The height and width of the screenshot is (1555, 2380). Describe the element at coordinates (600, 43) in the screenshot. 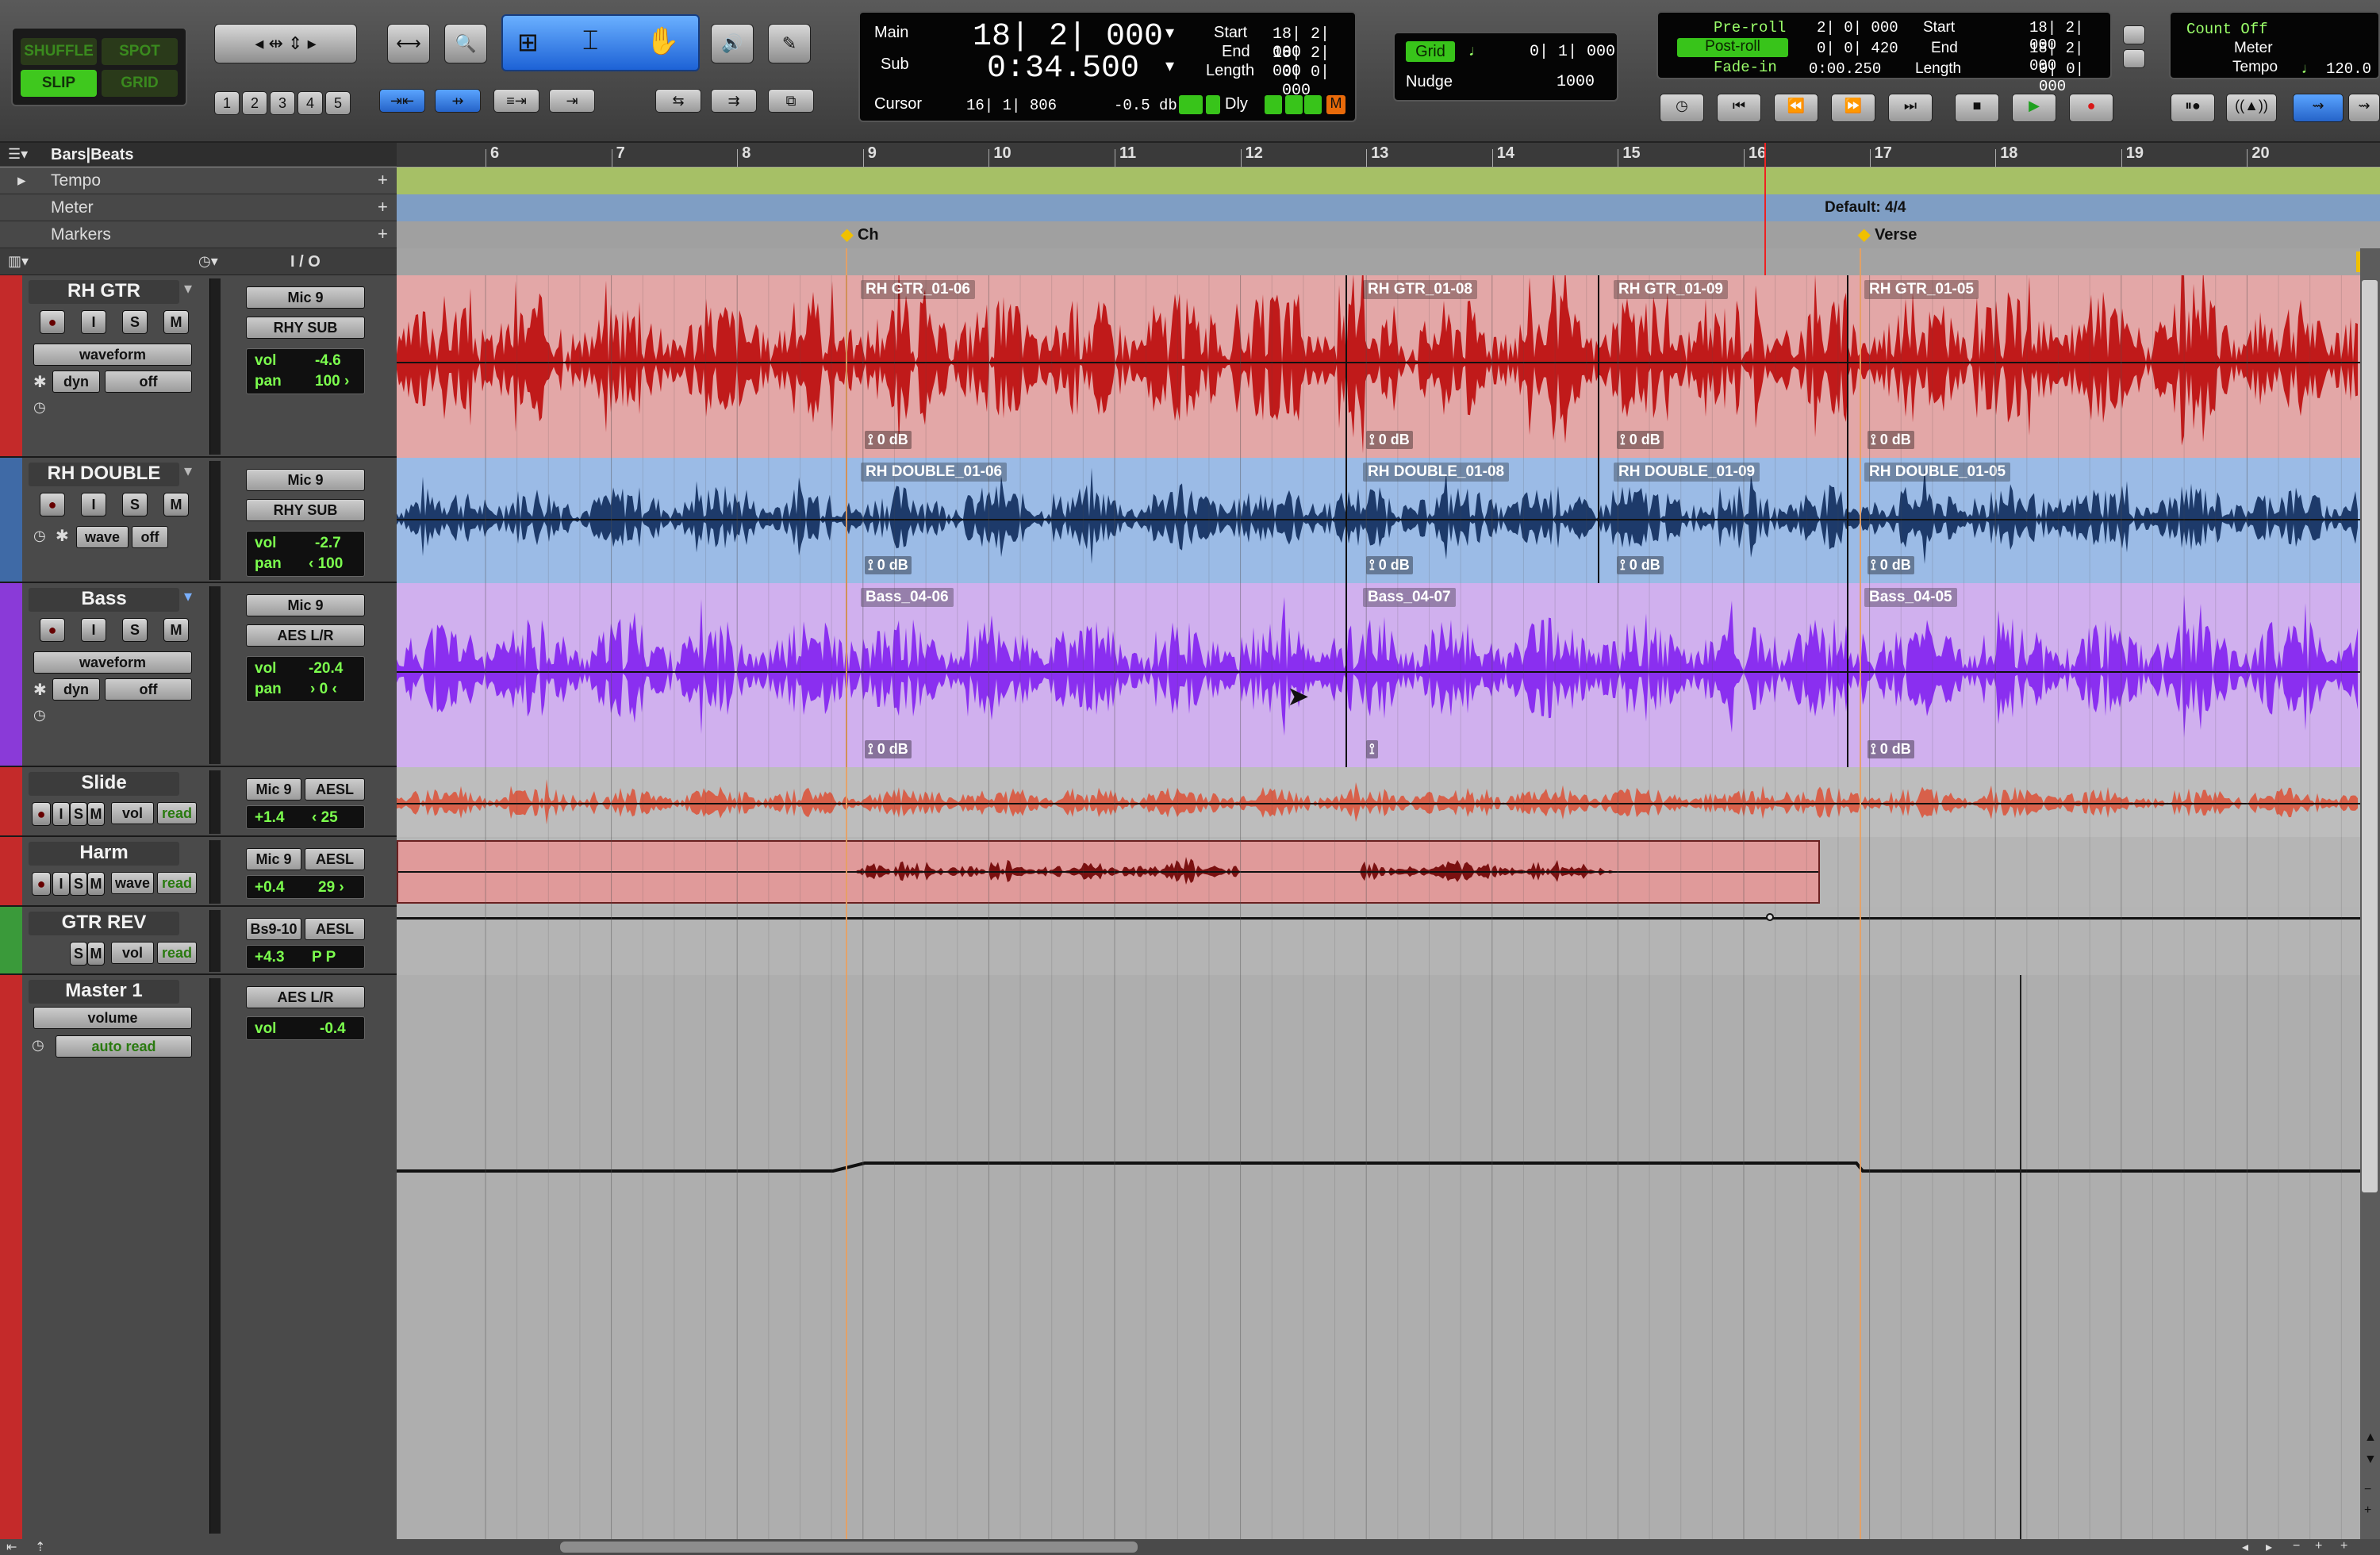

I see `smart-tool-group: ⊞ ⌶ ✋` at that location.